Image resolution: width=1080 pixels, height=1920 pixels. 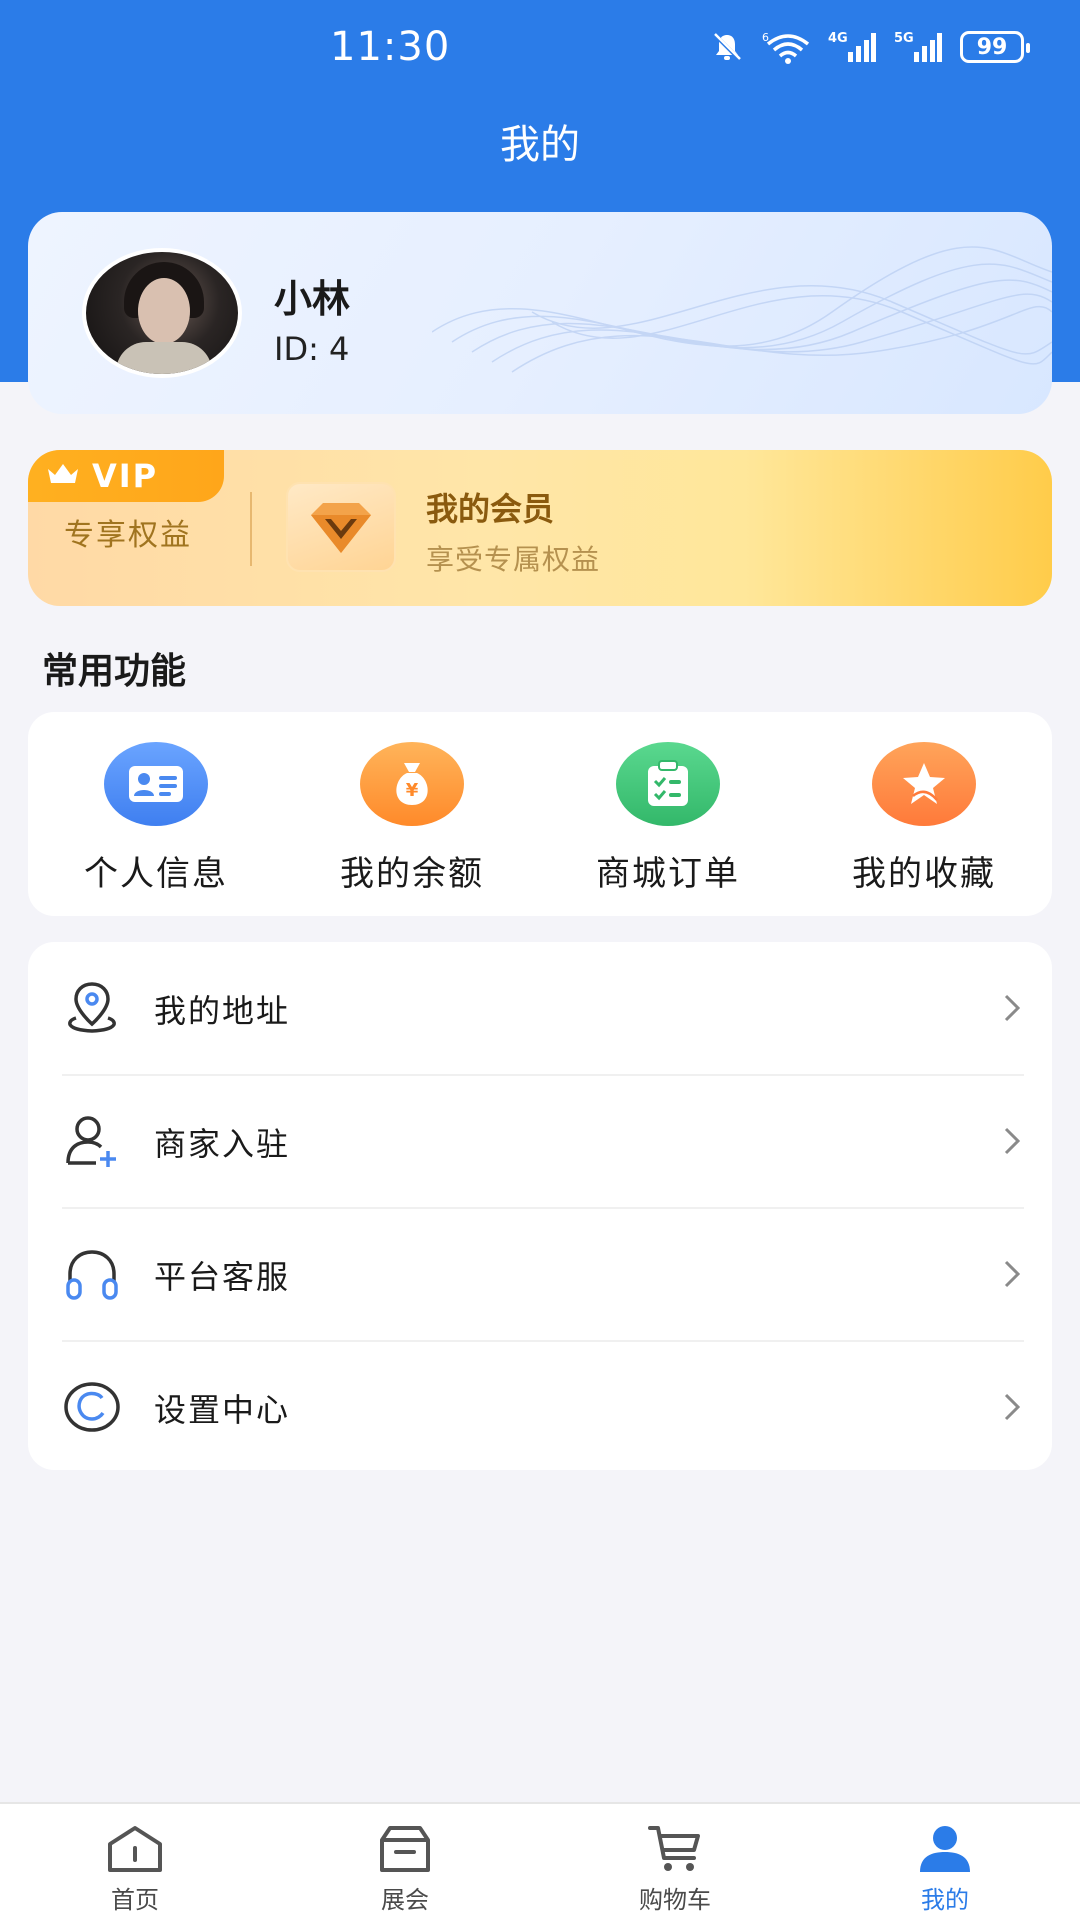 What do you see at coordinates (92, 1141) in the screenshot?
I see `user-add-icon` at bounding box center [92, 1141].